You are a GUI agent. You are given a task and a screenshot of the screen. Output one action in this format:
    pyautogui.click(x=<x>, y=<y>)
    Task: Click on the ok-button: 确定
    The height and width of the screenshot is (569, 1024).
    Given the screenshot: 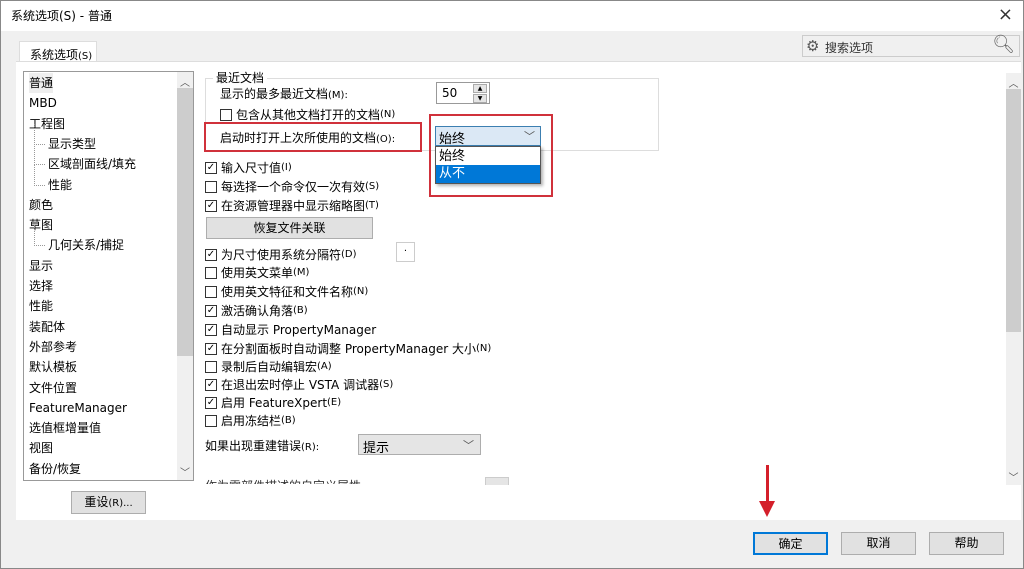 What is the action you would take?
    pyautogui.click(x=790, y=543)
    